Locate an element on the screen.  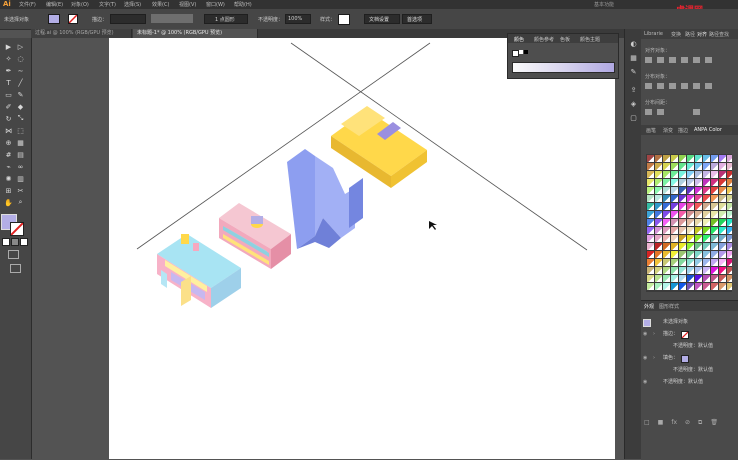
tab-stroke: 描边 is located at coordinates (683, 130).